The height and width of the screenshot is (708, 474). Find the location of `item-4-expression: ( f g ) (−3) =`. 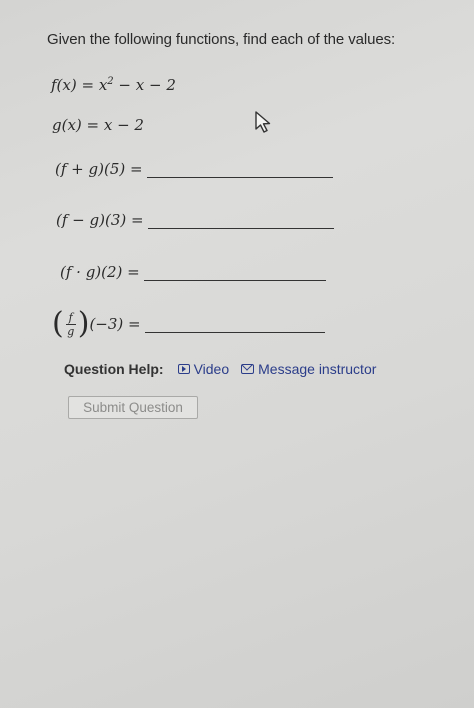

item-4-expression: ( f g ) (−3) = is located at coordinates (96, 324).